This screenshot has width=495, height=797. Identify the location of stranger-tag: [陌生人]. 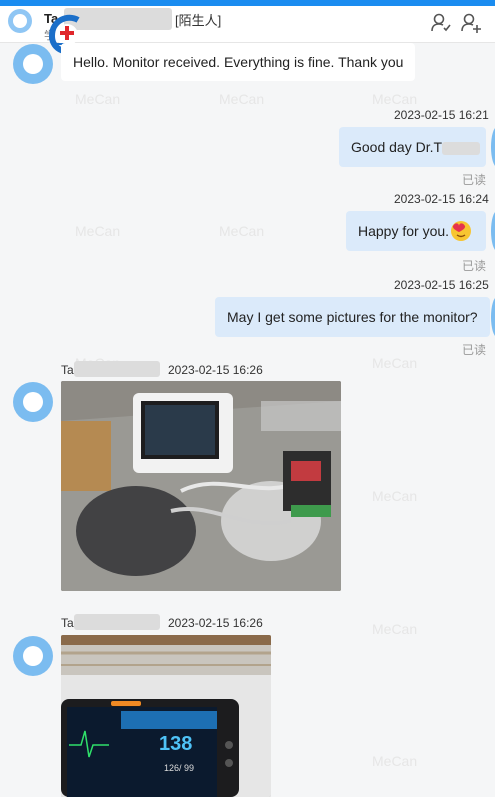
(198, 20).